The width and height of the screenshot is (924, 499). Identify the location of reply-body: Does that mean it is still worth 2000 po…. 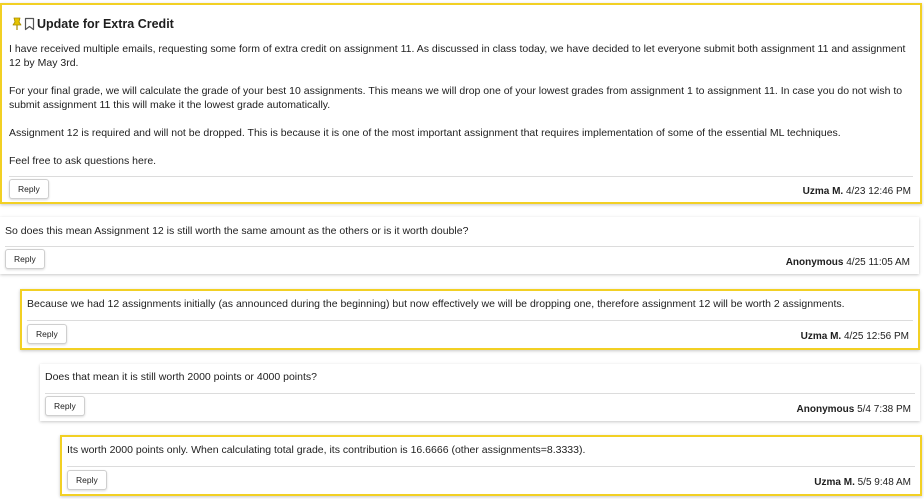
(181, 377).